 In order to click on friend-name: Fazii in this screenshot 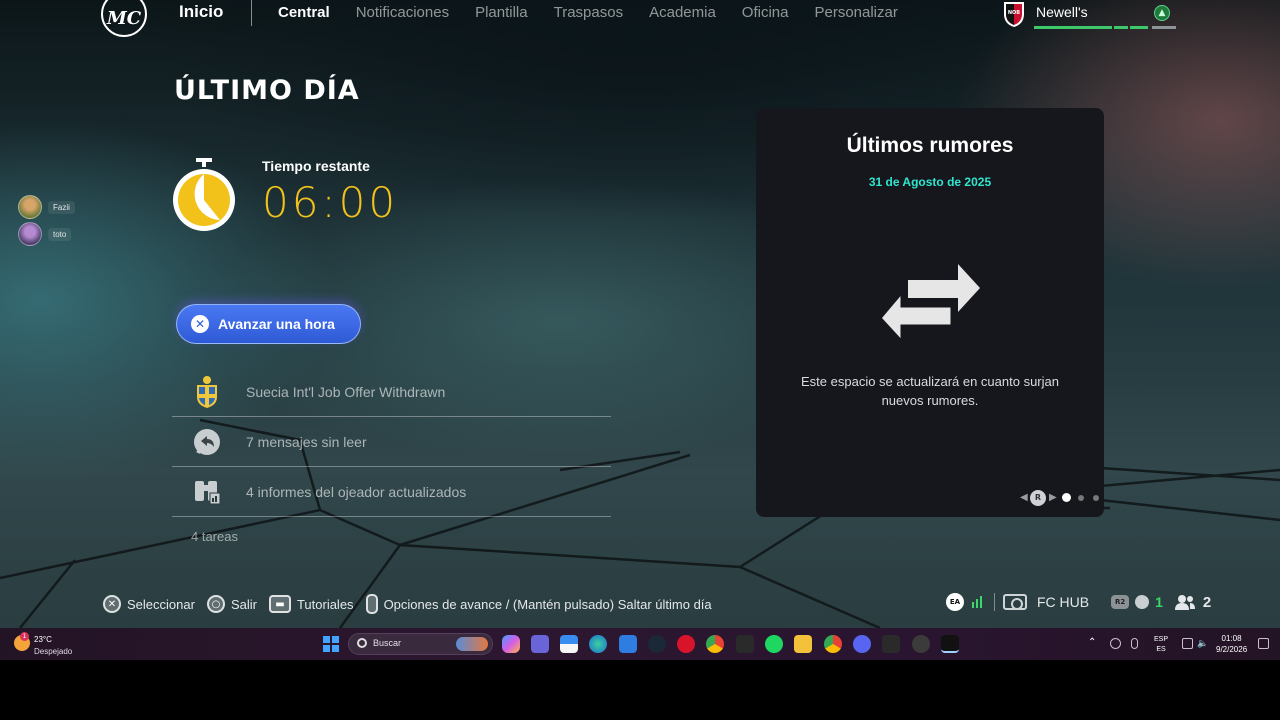, I will do `click(61, 207)`.